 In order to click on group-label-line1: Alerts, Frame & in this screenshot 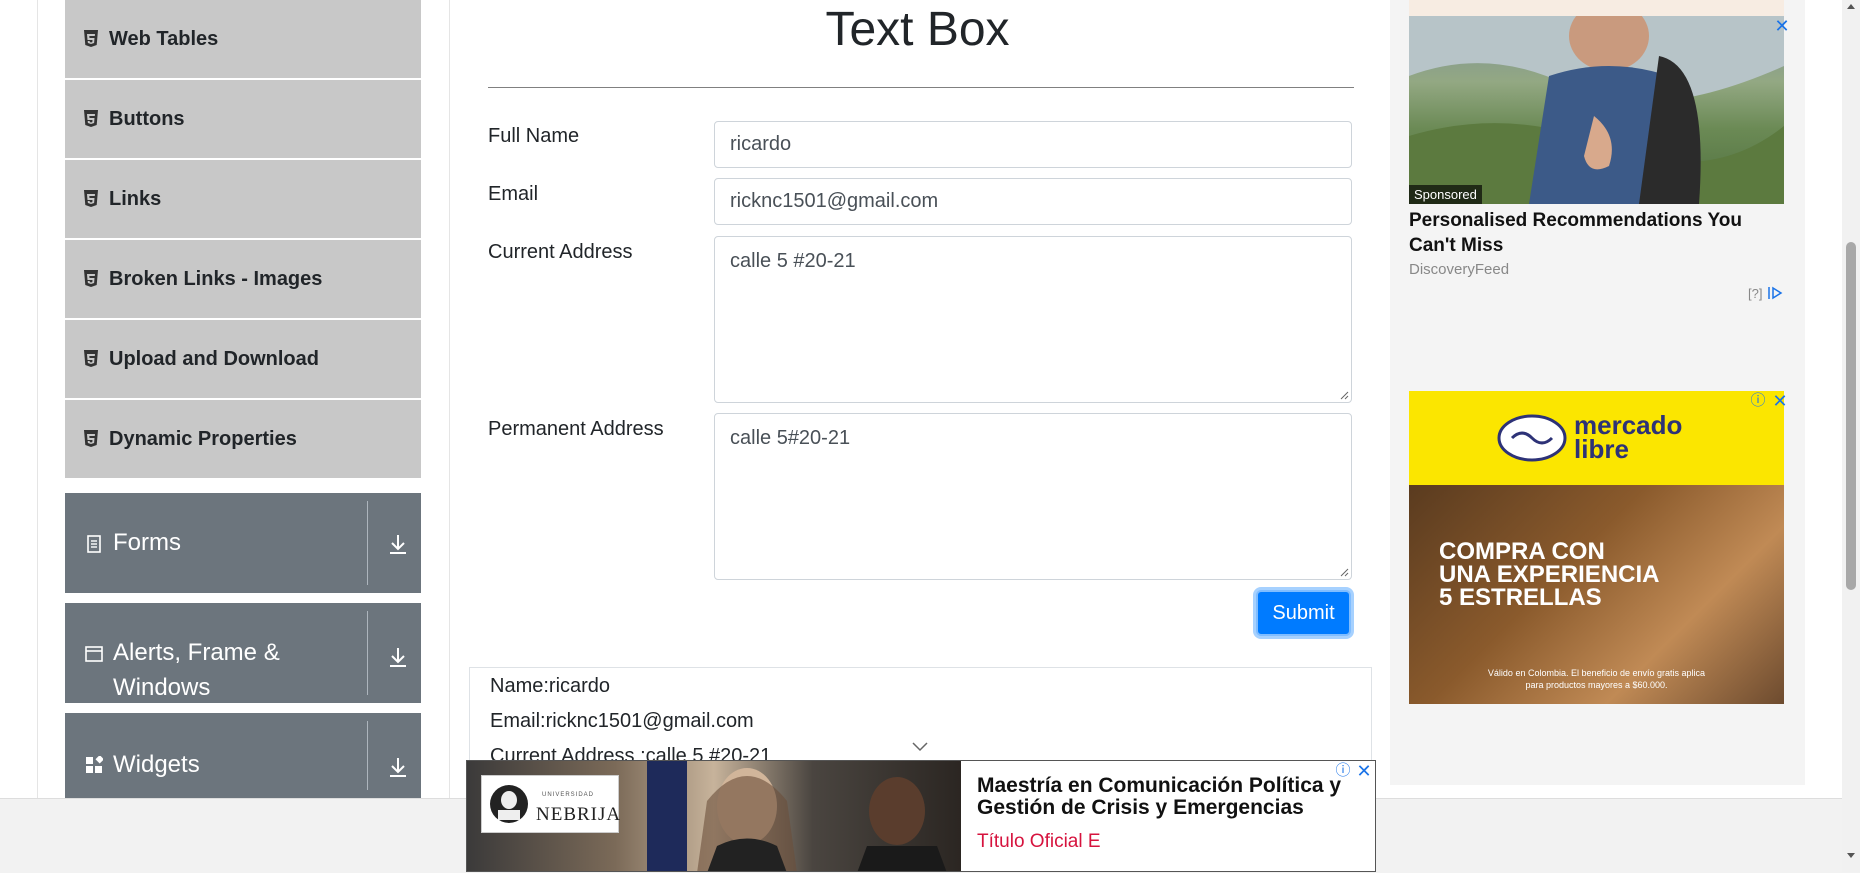, I will do `click(196, 652)`.